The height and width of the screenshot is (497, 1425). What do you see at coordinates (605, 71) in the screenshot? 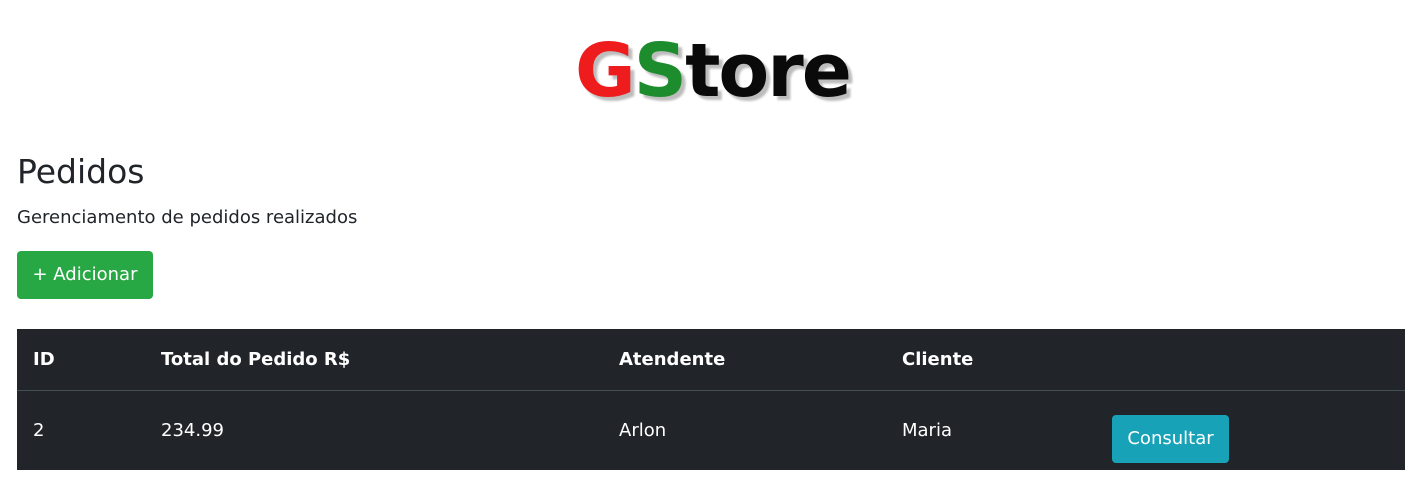
I see `logo-letter-g: G` at bounding box center [605, 71].